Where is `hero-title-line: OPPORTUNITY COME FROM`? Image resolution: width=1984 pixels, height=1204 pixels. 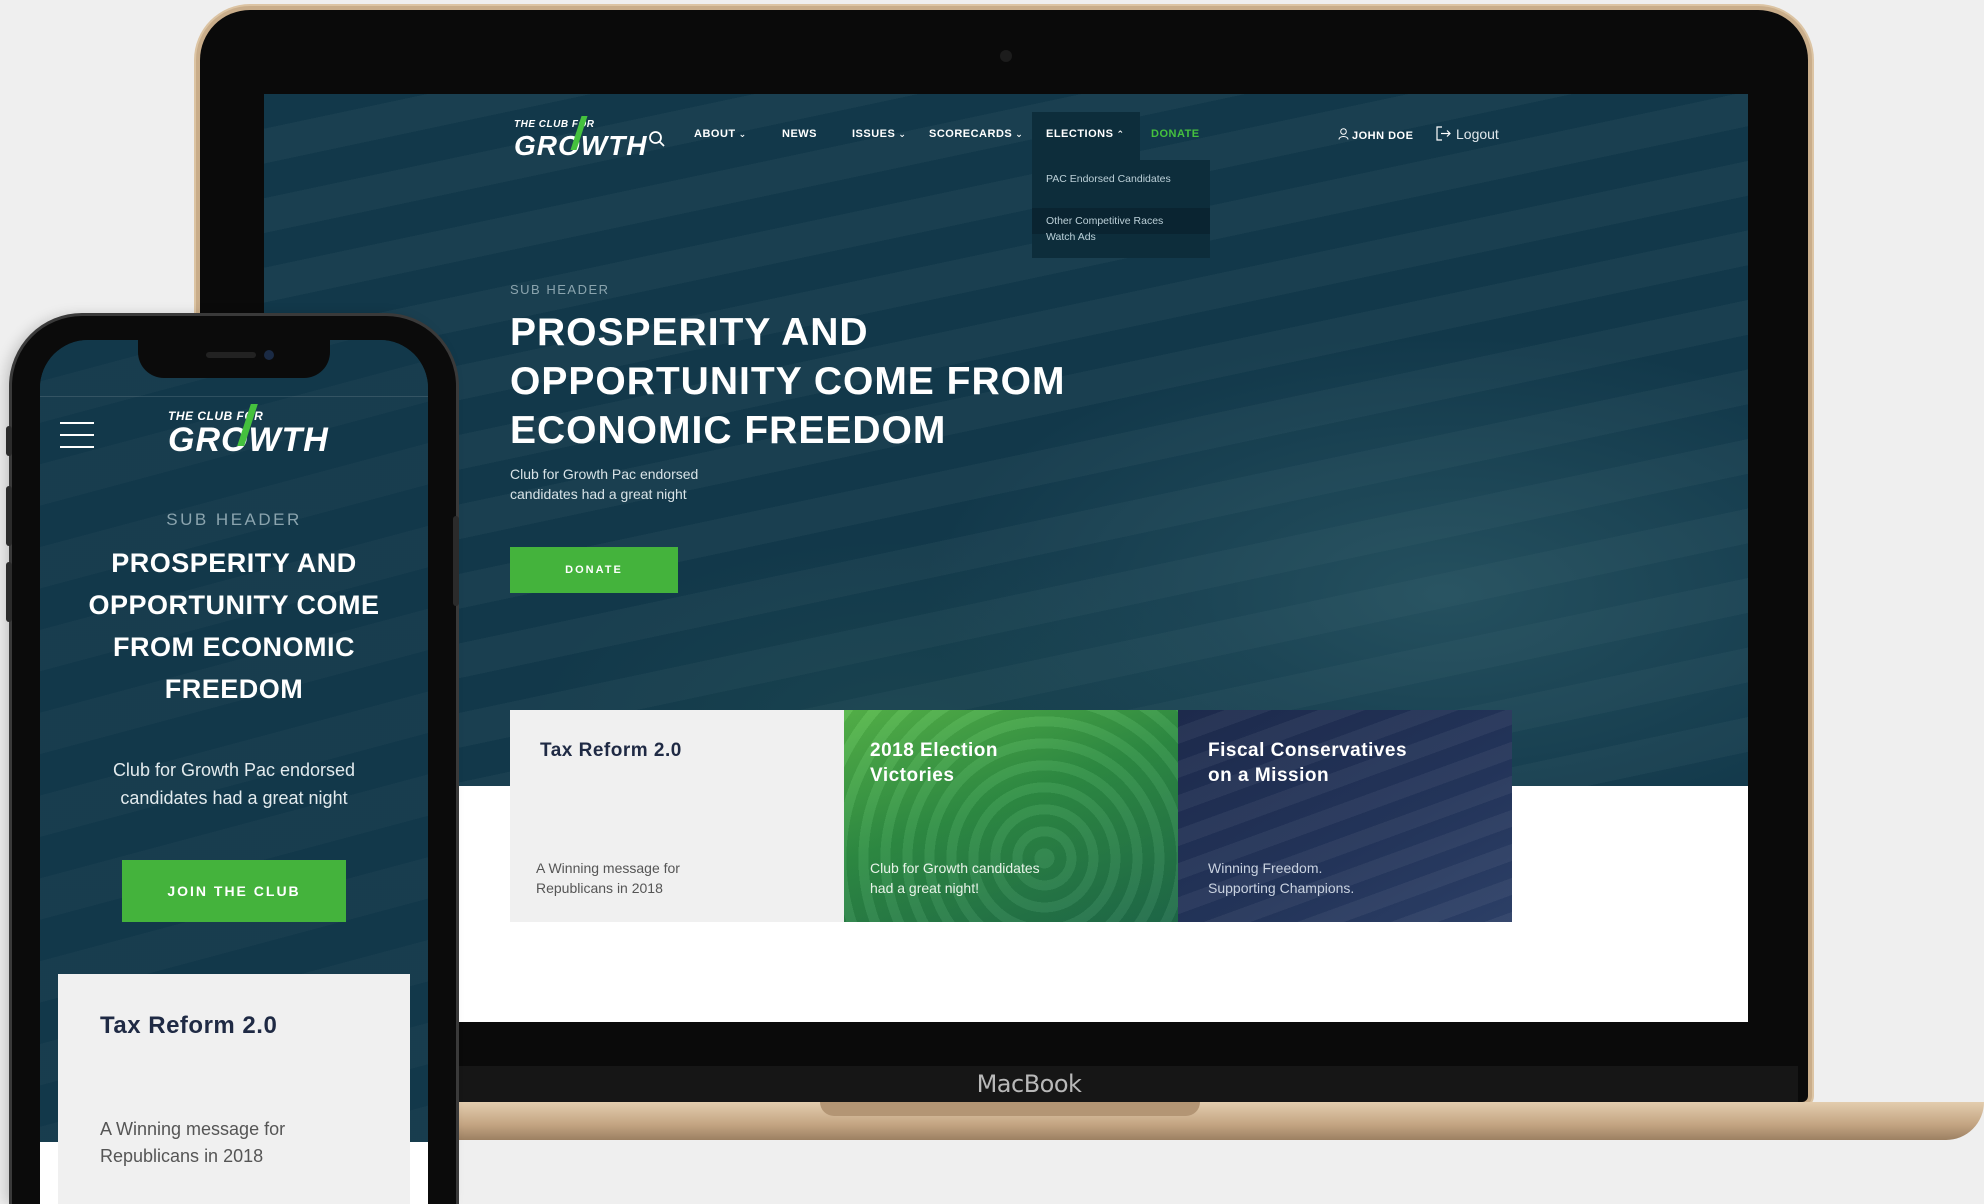
hero-title-line: OPPORTUNITY COME FROM is located at coordinates (788, 381).